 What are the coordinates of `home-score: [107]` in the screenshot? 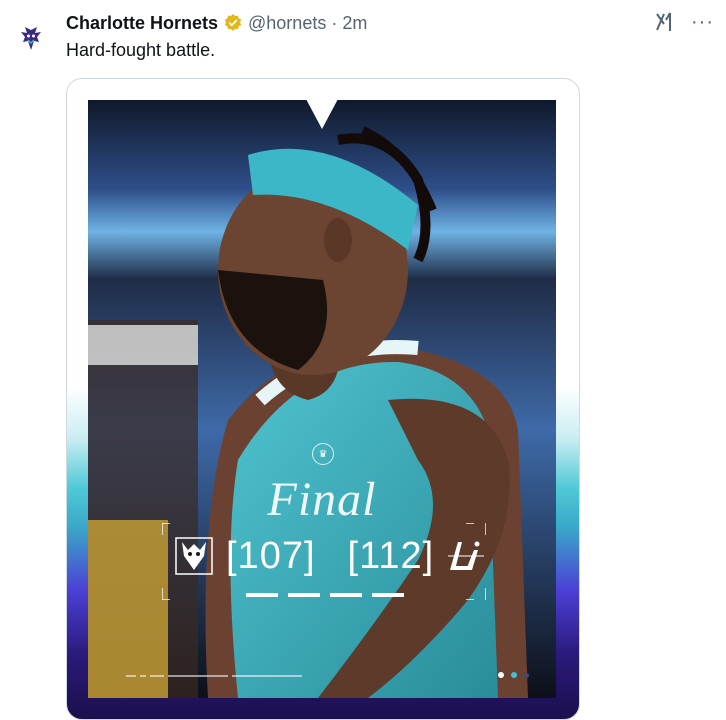 It's located at (271, 555).